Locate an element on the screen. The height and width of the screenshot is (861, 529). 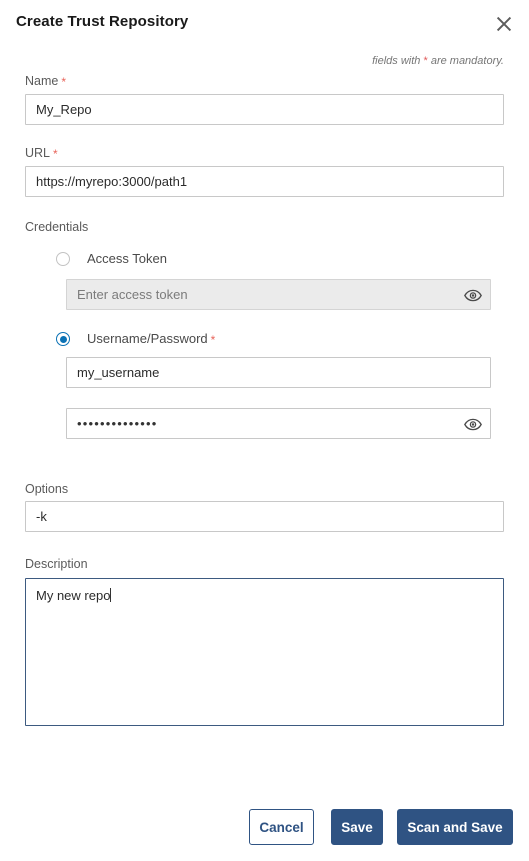
mandatory-fields-note: fields with * are mandatory. is located at coordinates (438, 61).